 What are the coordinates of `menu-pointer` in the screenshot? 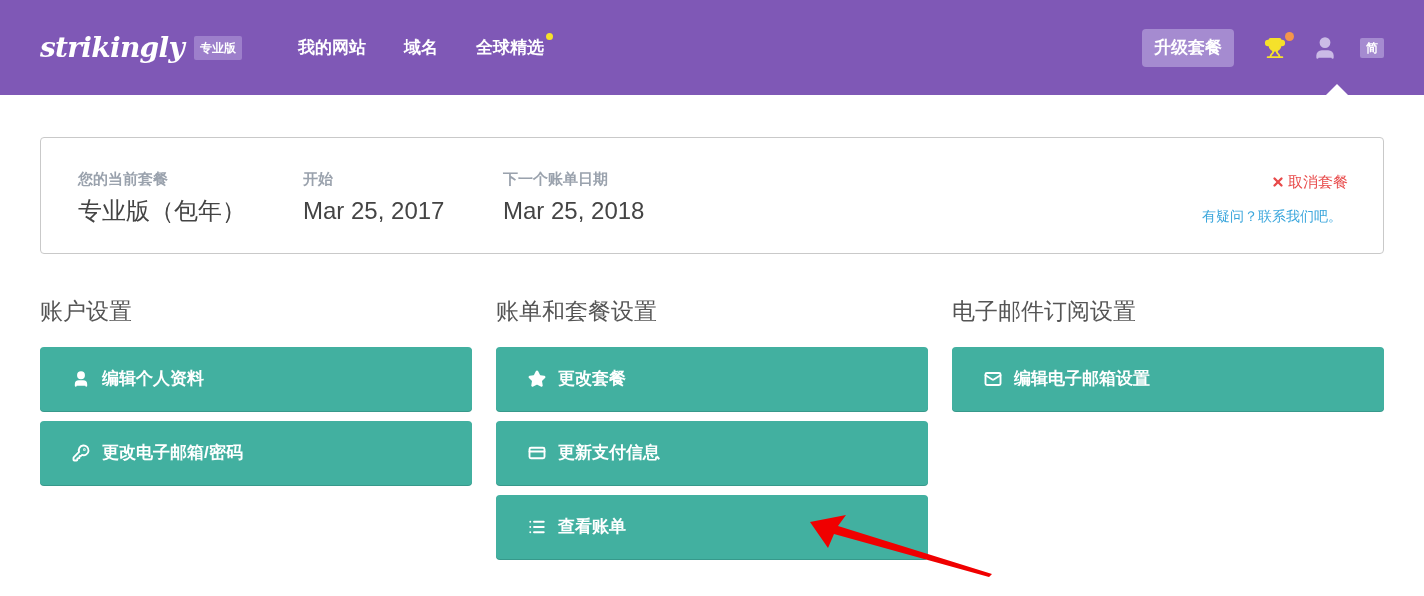 It's located at (1337, 89).